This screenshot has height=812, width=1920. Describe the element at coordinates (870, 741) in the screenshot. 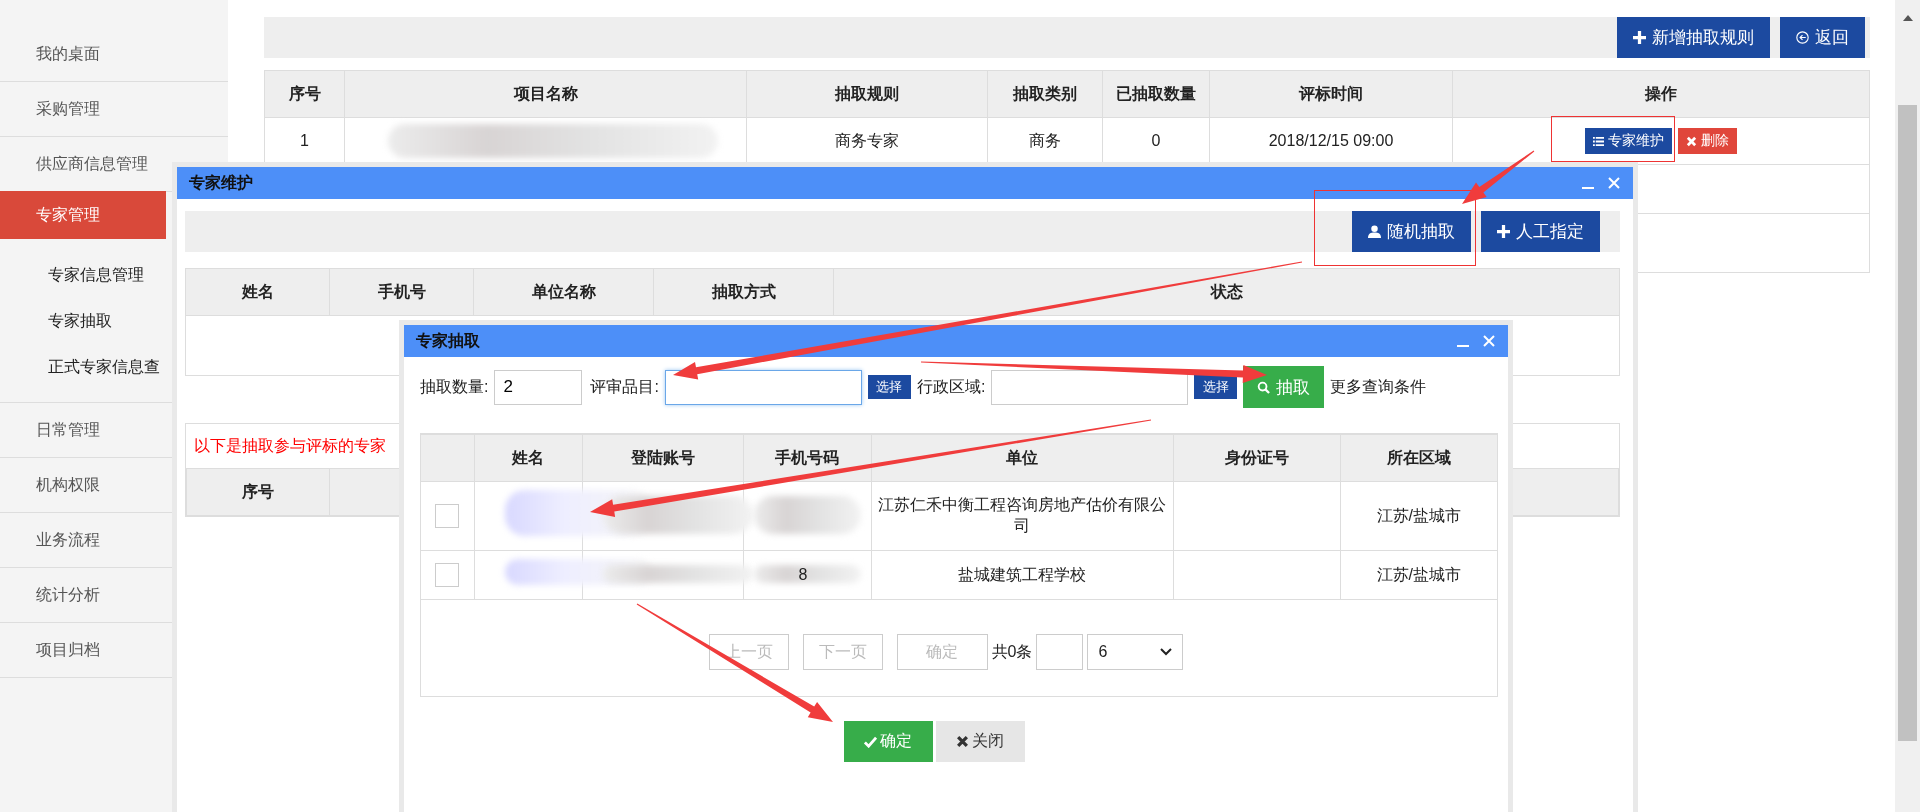

I see `check-icon` at that location.